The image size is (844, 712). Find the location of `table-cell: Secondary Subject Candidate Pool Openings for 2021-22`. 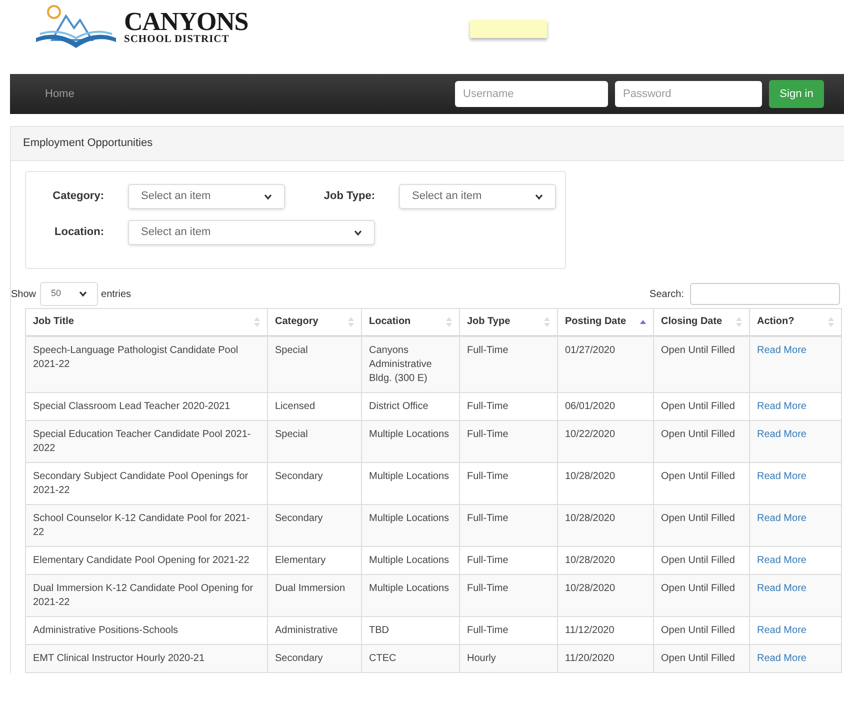

table-cell: Secondary Subject Candidate Pool Openings for 2021-22 is located at coordinates (140, 483).